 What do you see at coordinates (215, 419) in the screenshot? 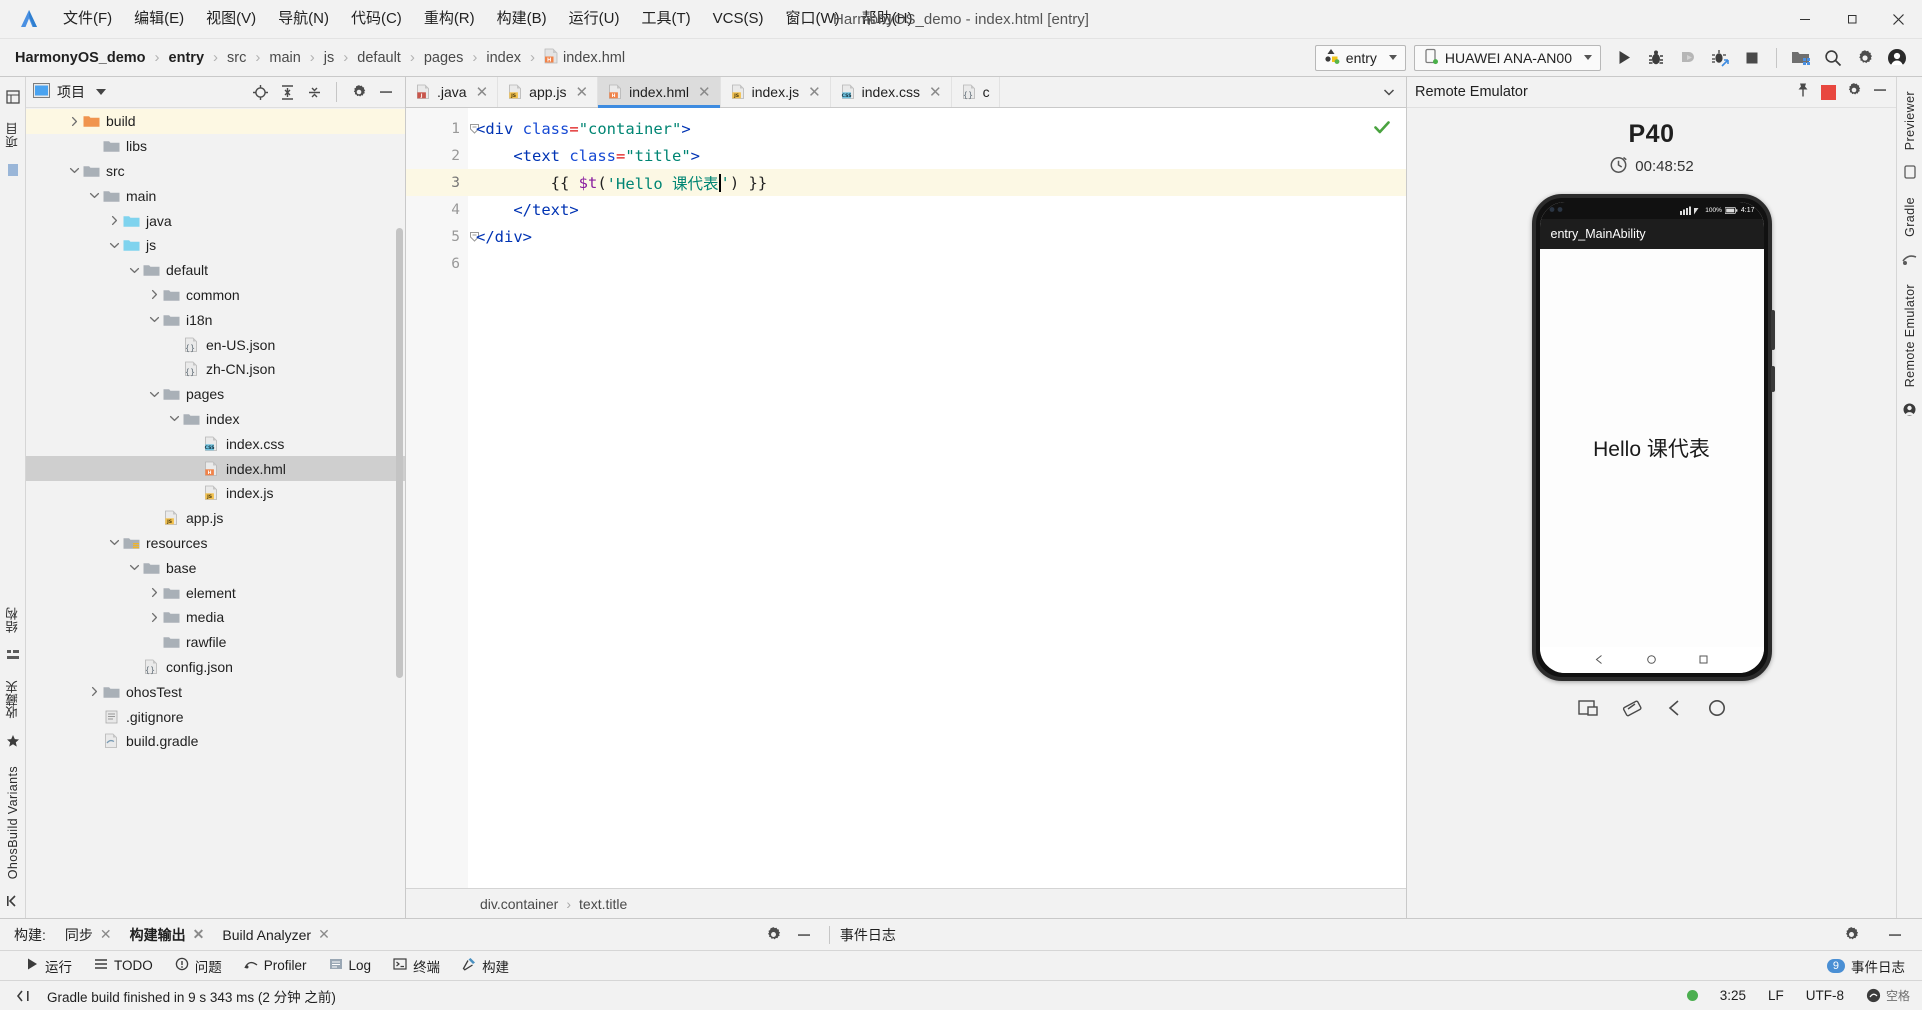
I see `tree-row-index: index` at bounding box center [215, 419].